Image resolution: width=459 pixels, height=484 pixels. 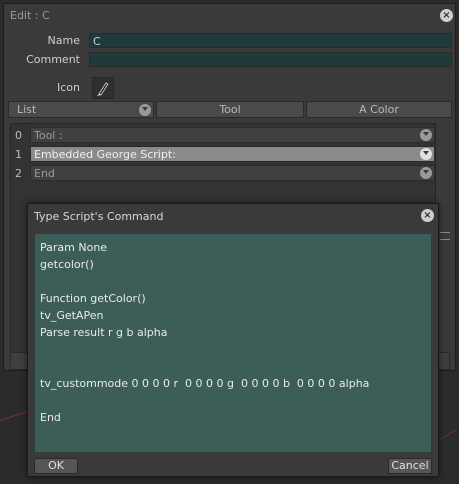 I want to click on ok-button: OK, so click(x=56, y=466).